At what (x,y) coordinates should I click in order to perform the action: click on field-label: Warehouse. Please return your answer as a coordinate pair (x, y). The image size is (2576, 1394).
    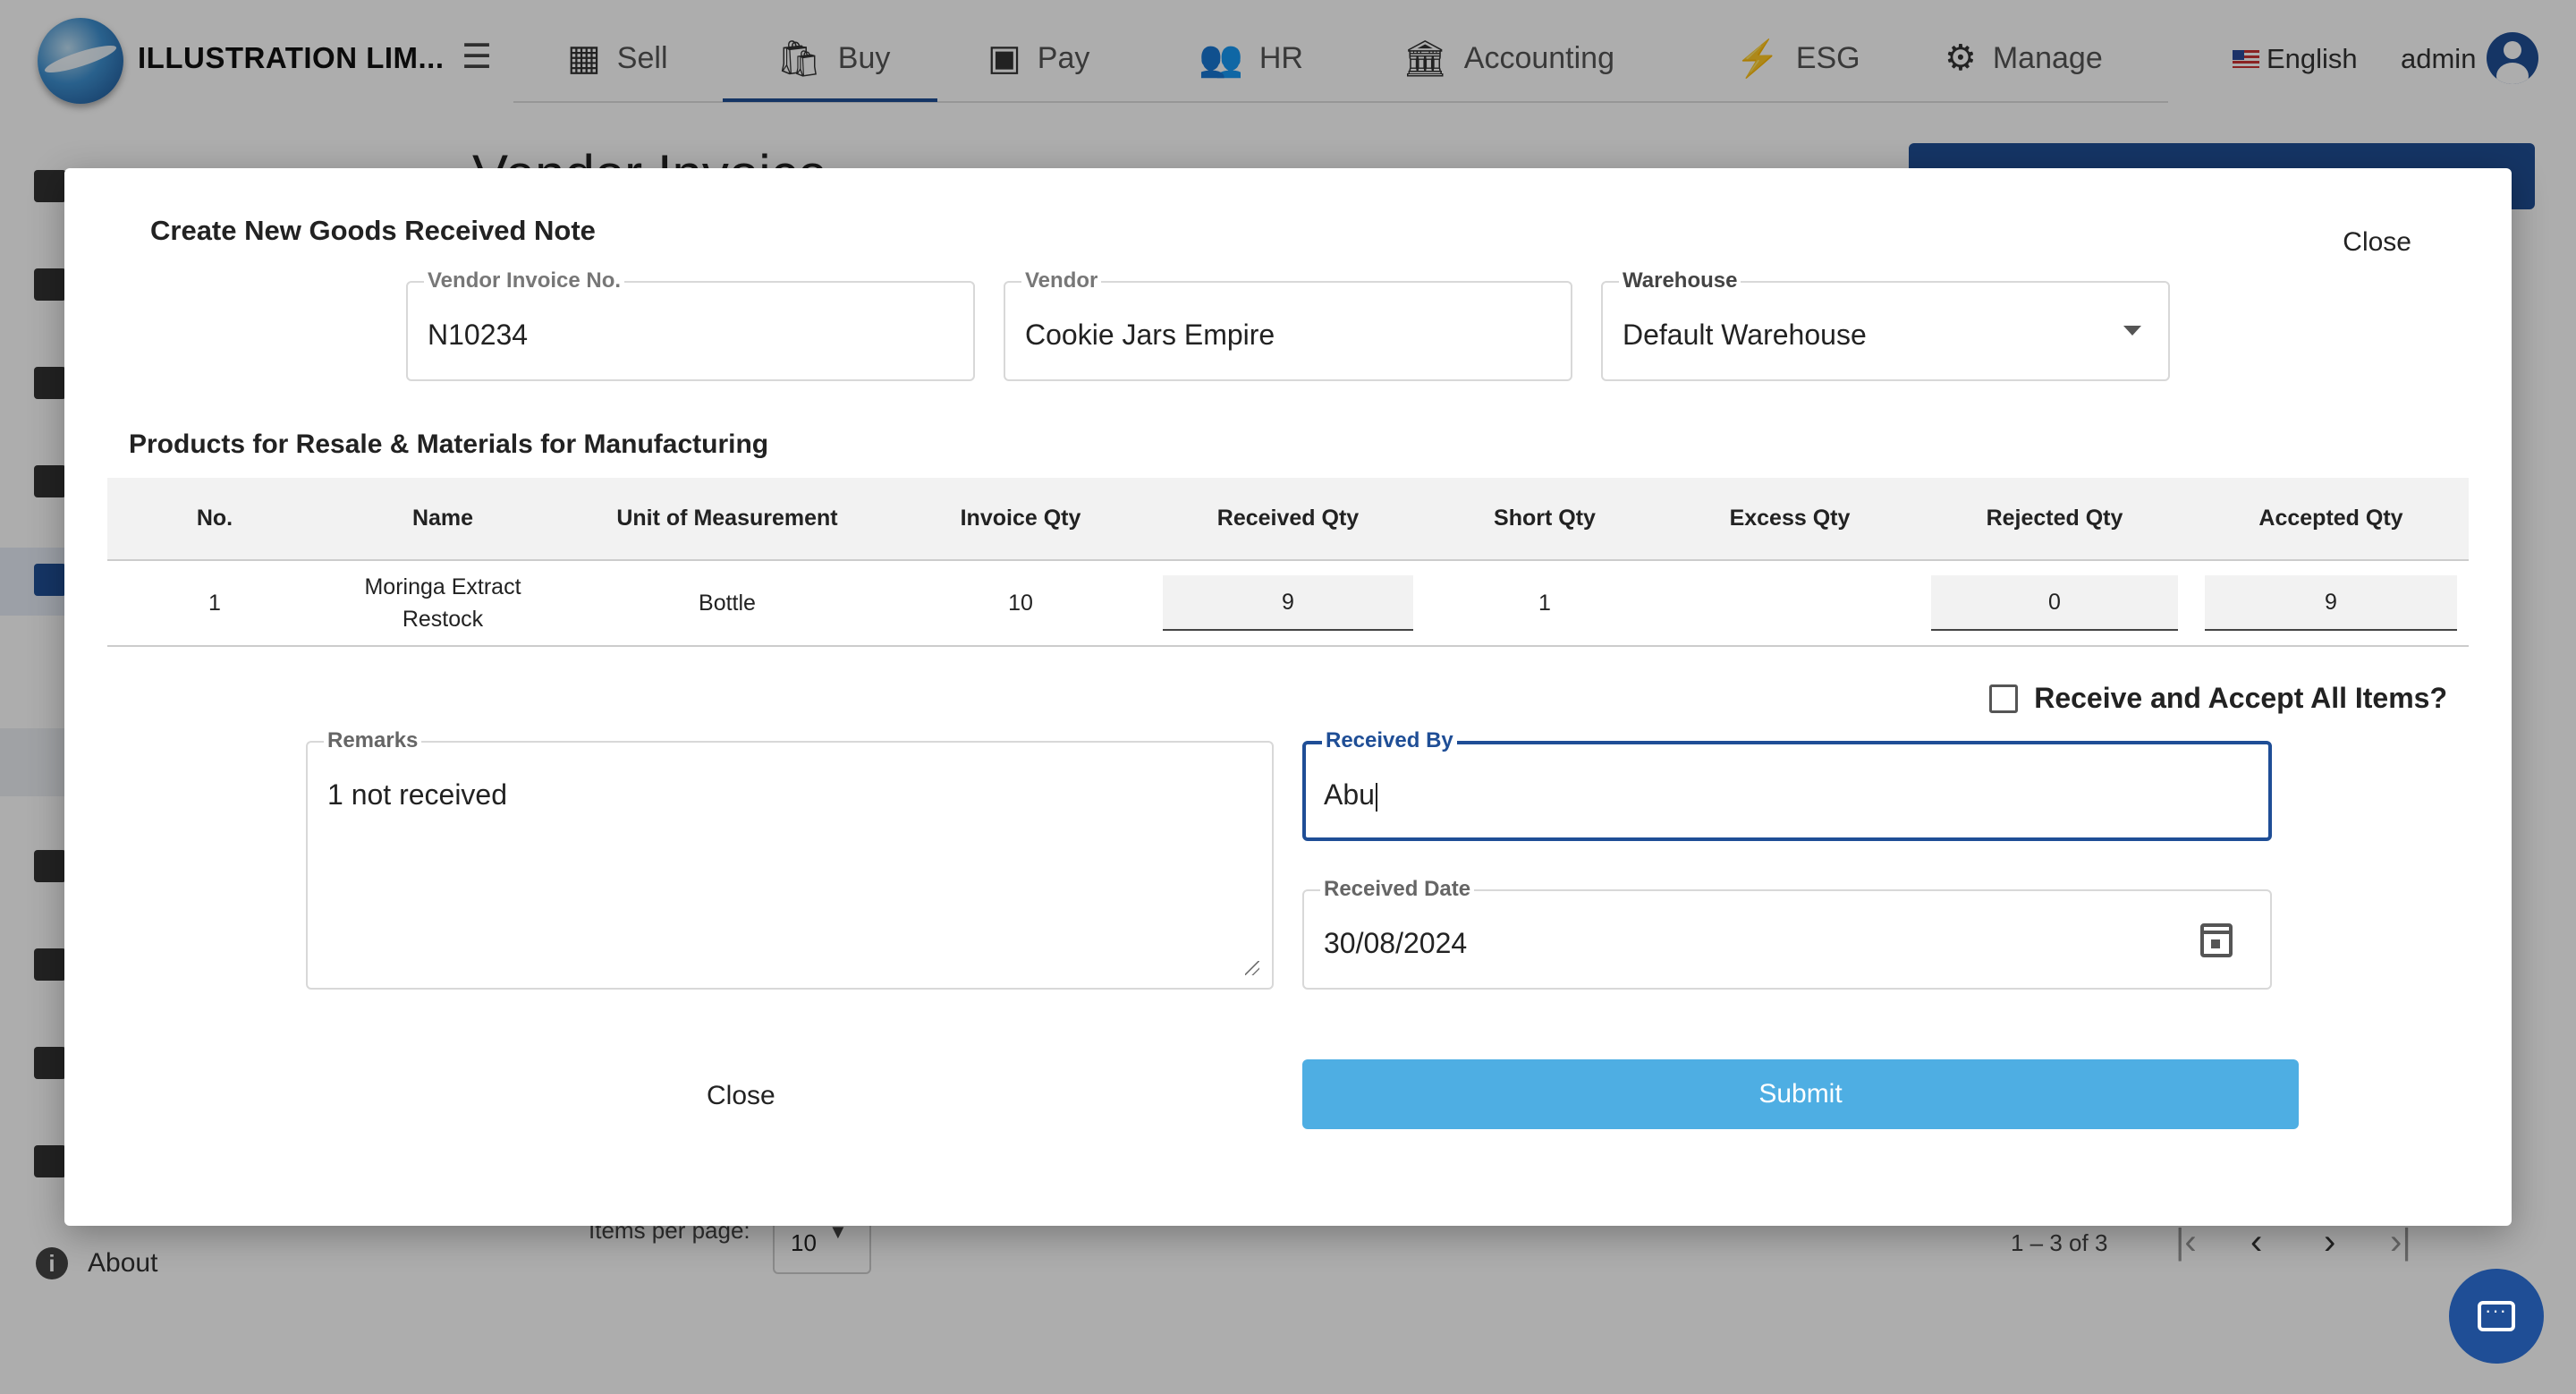
    Looking at the image, I should click on (1680, 280).